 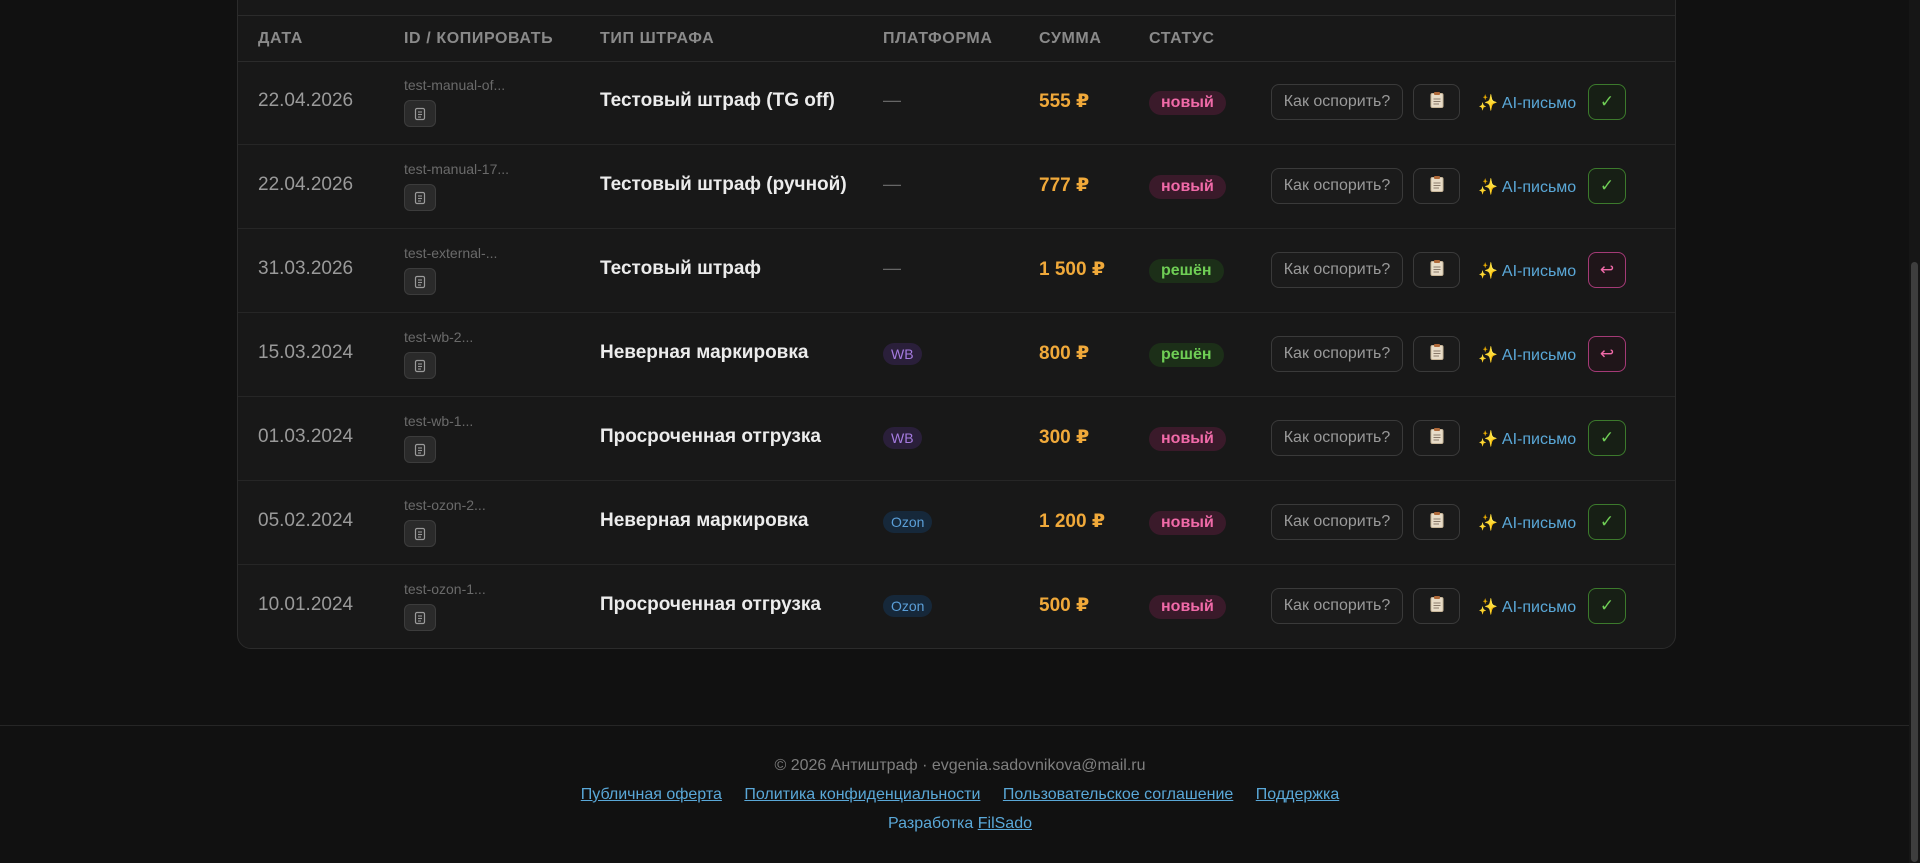 What do you see at coordinates (306, 100) in the screenshot?
I see `row-date: 22.04.2026` at bounding box center [306, 100].